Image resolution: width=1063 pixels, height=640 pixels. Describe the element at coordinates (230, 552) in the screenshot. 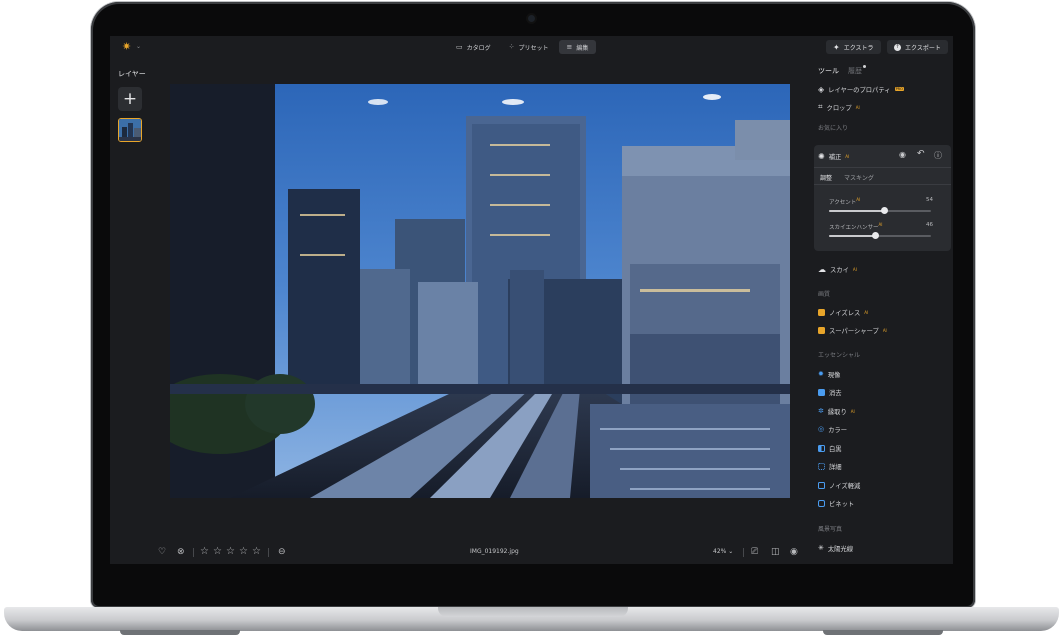

I see `star-3-icon: ☆` at that location.